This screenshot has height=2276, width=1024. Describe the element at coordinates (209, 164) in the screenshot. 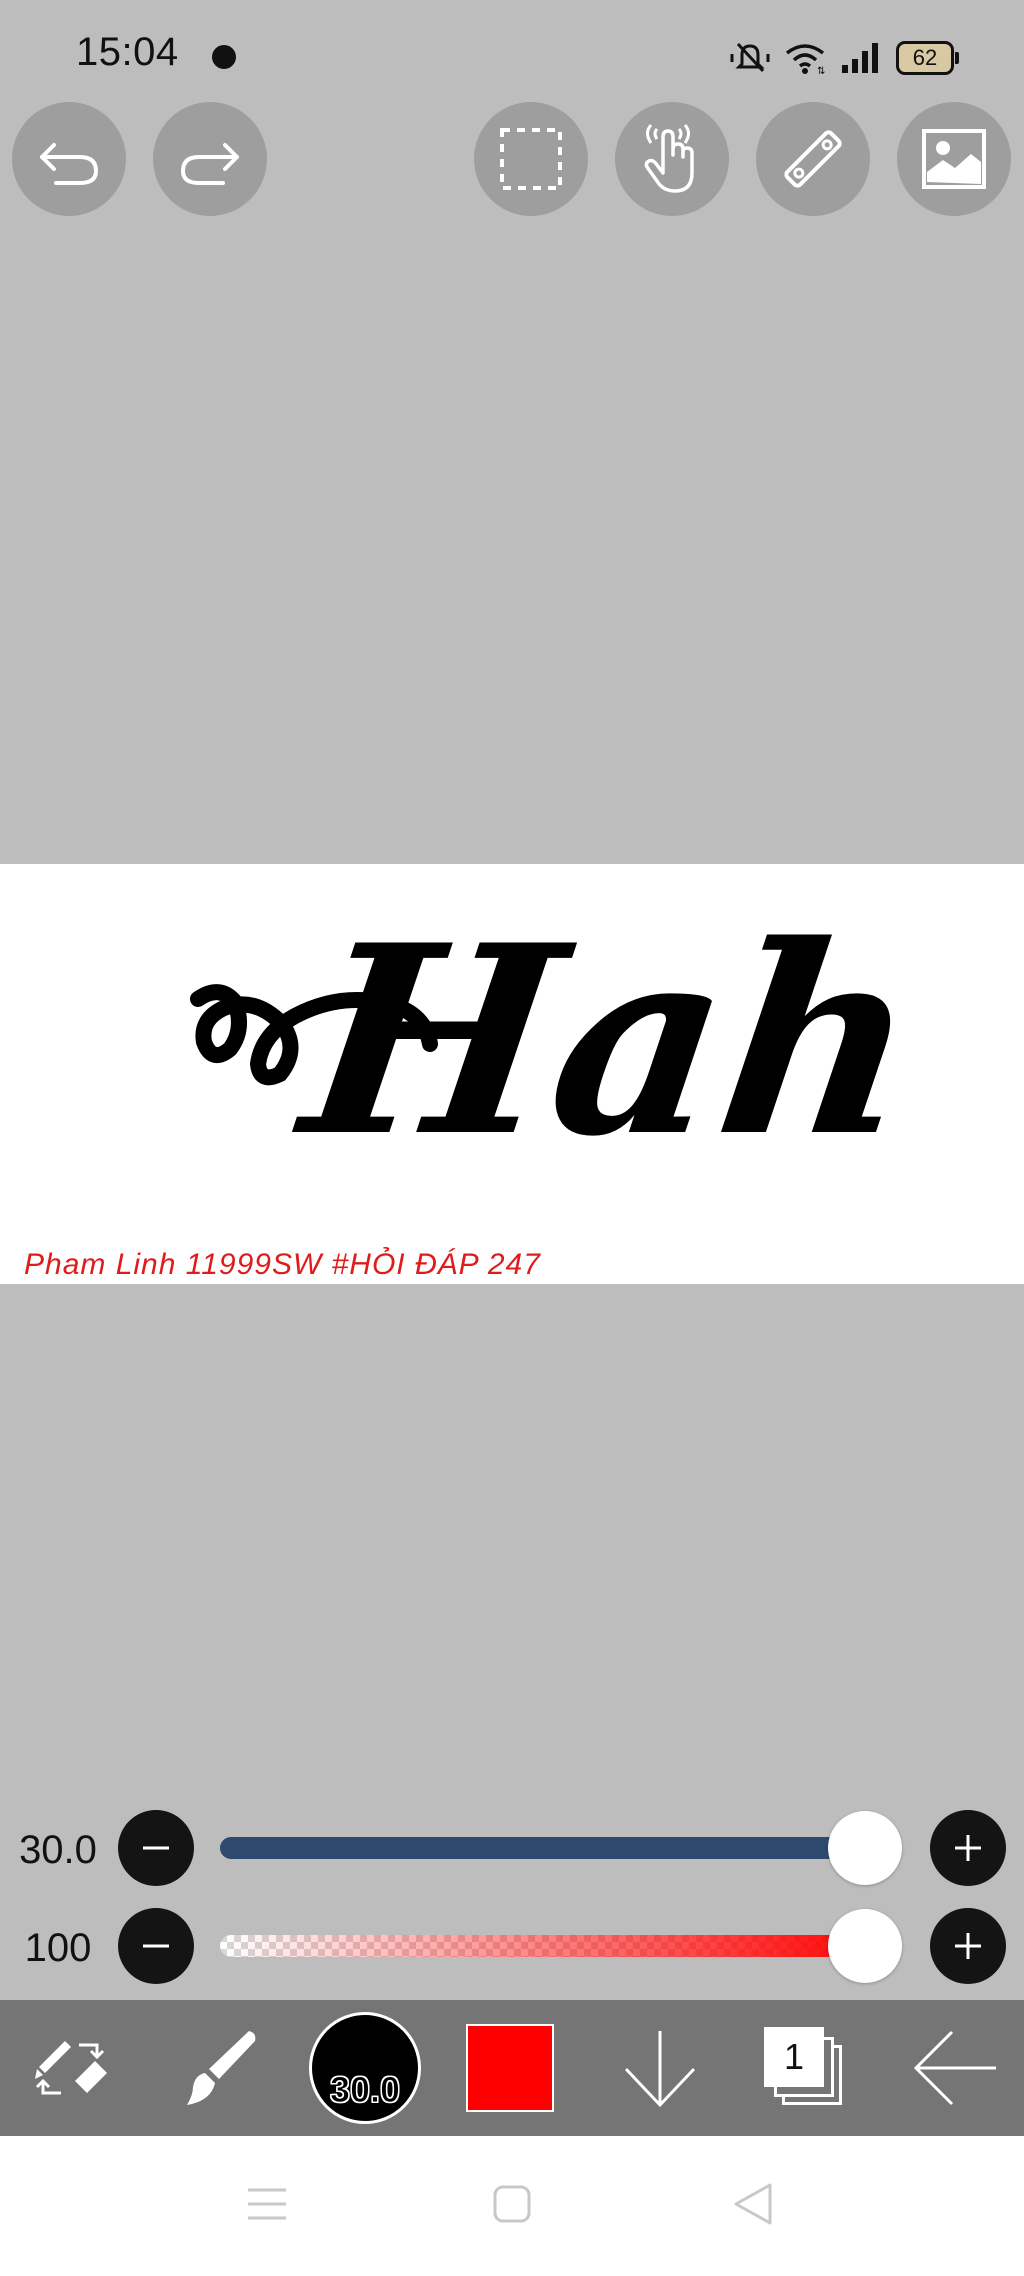

I see `redo-icon` at that location.